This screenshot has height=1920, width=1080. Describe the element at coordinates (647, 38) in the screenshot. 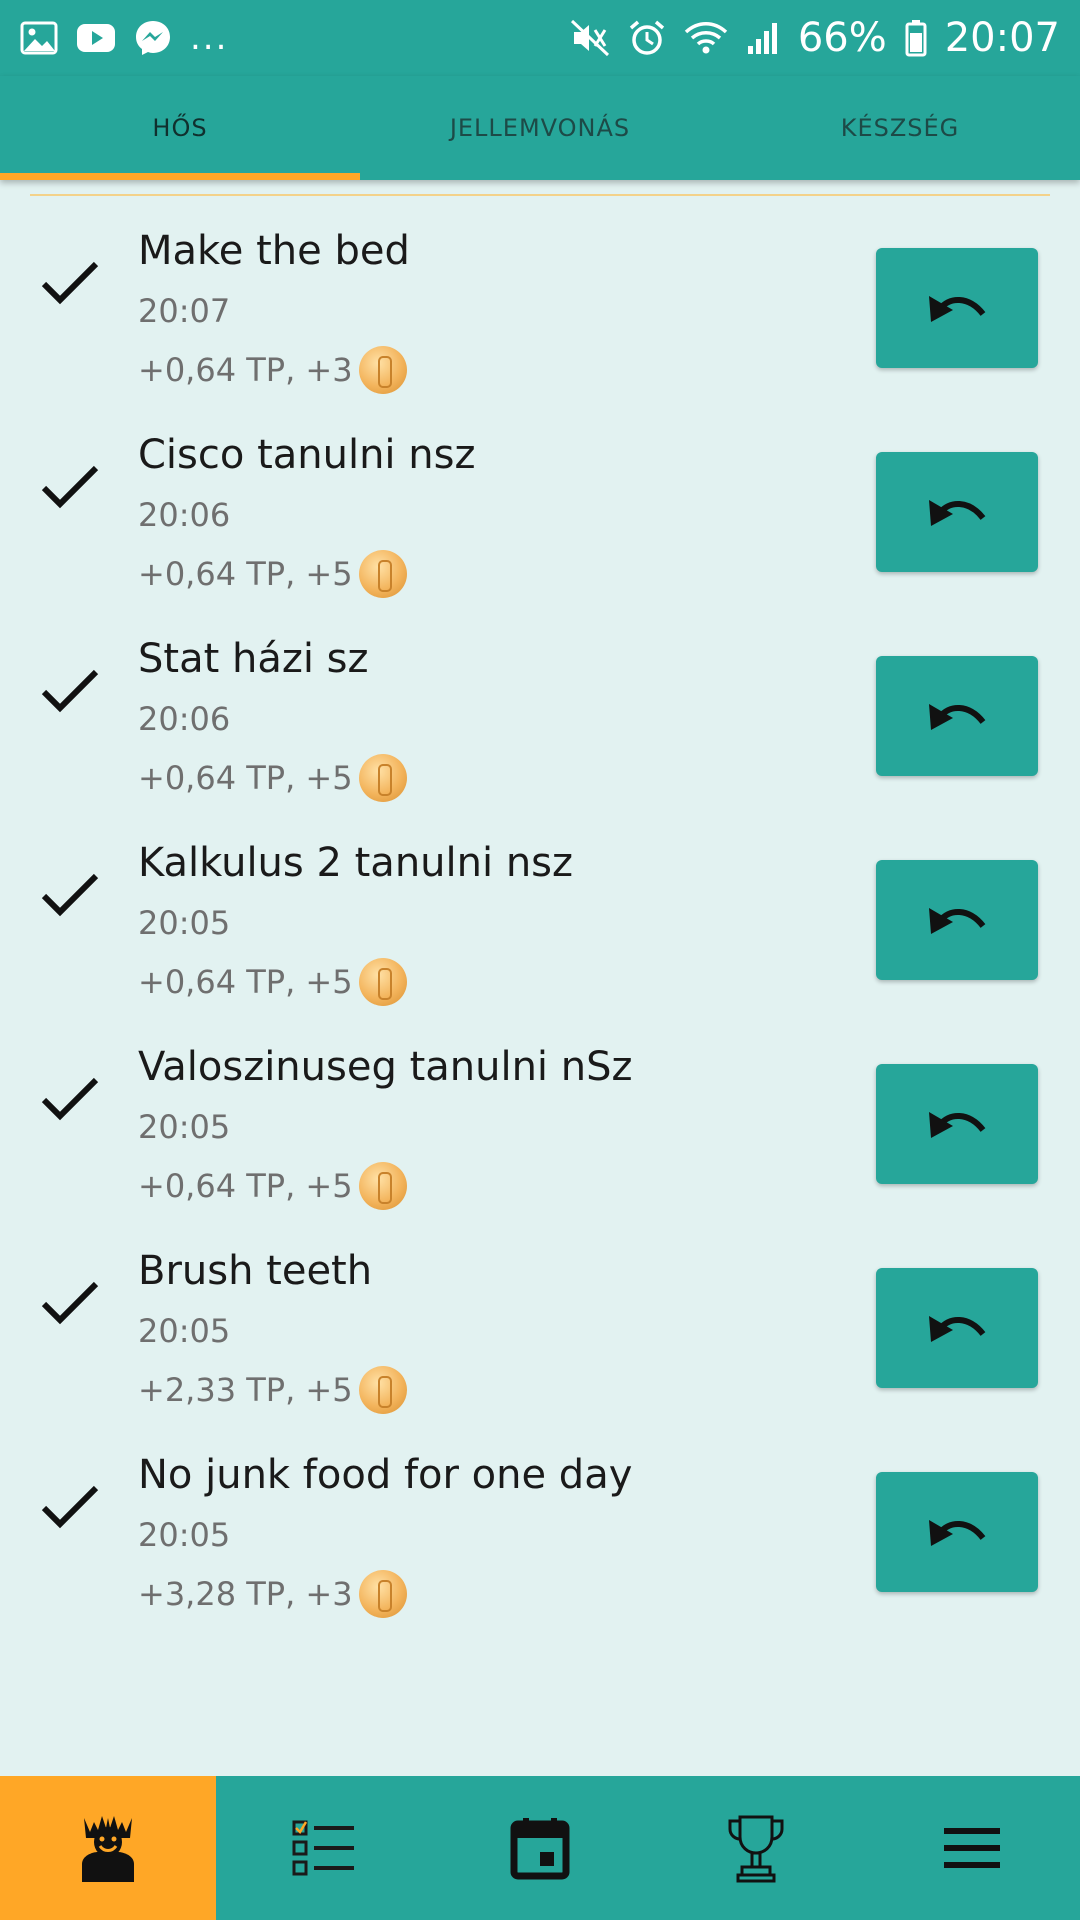

I see `alarm-icon` at that location.